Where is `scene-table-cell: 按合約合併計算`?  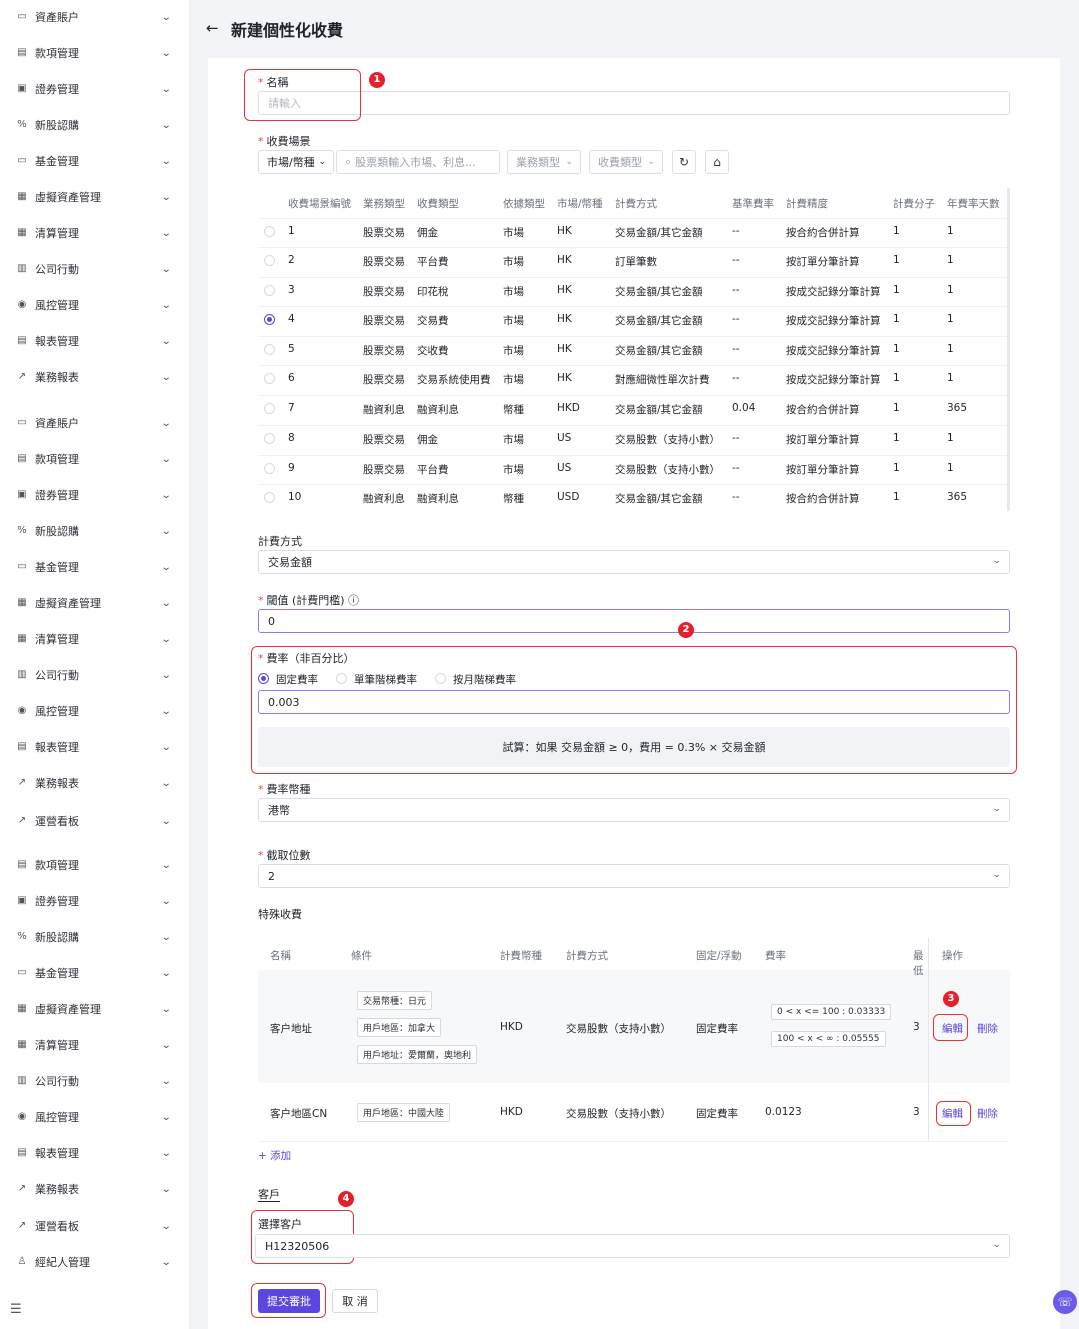 scene-table-cell: 按合約合併計算 is located at coordinates (823, 233).